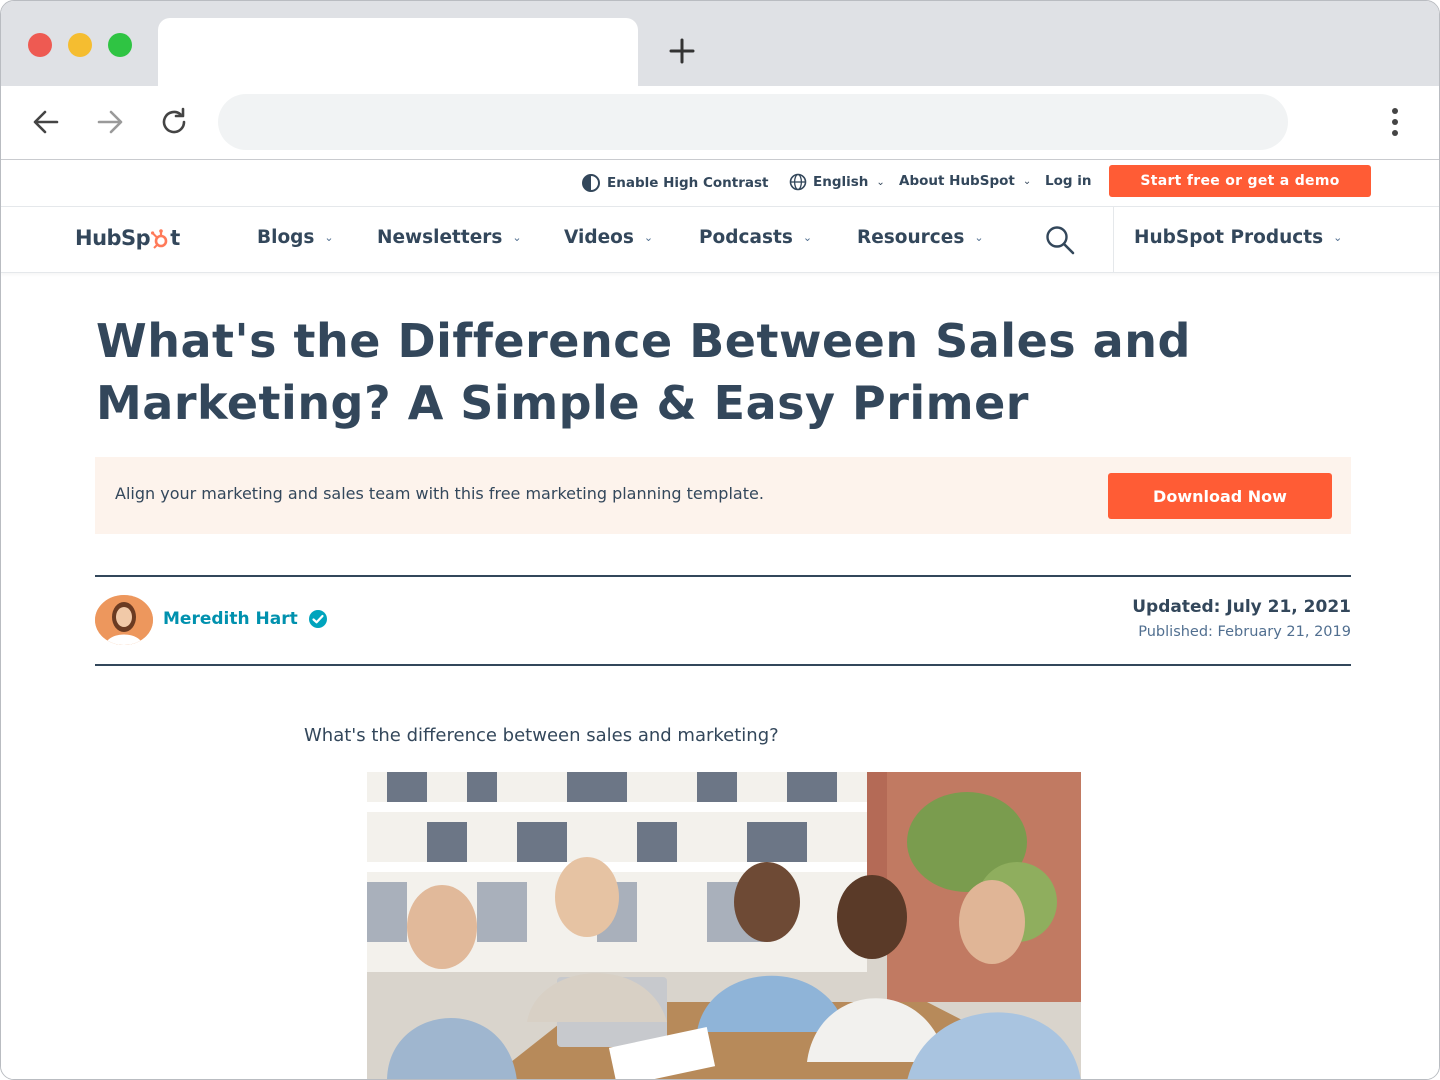  What do you see at coordinates (317, 619) in the screenshot?
I see `verified-badge-icon` at bounding box center [317, 619].